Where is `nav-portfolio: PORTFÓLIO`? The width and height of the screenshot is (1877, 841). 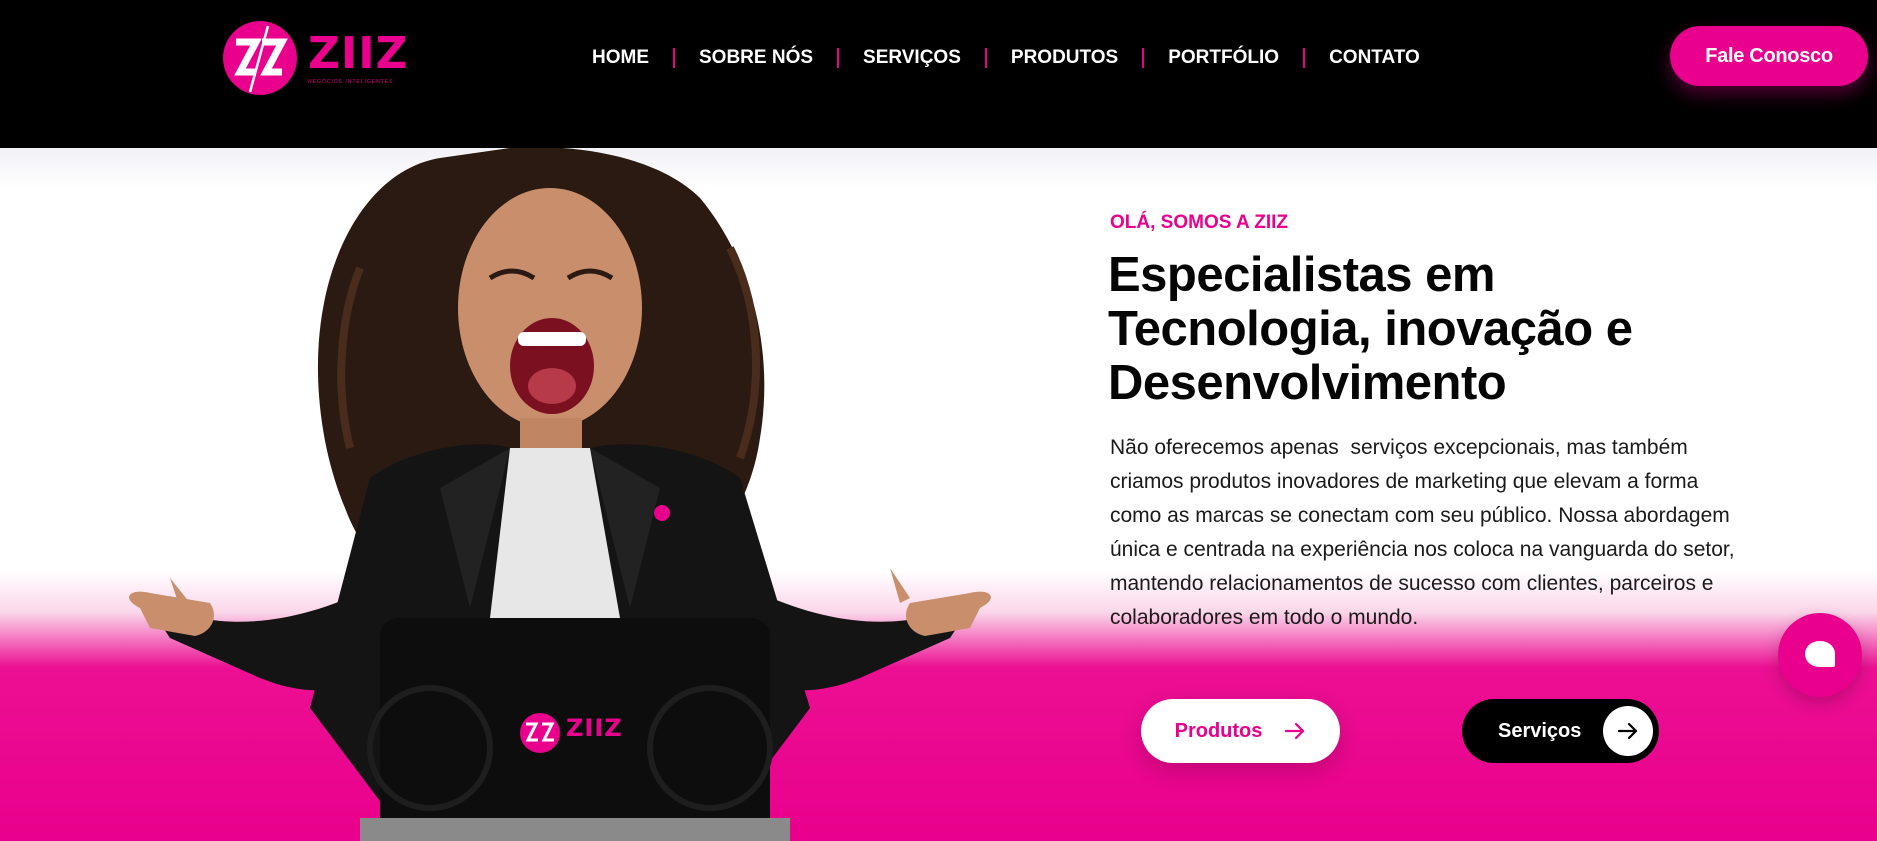 nav-portfolio: PORTFÓLIO is located at coordinates (1223, 58).